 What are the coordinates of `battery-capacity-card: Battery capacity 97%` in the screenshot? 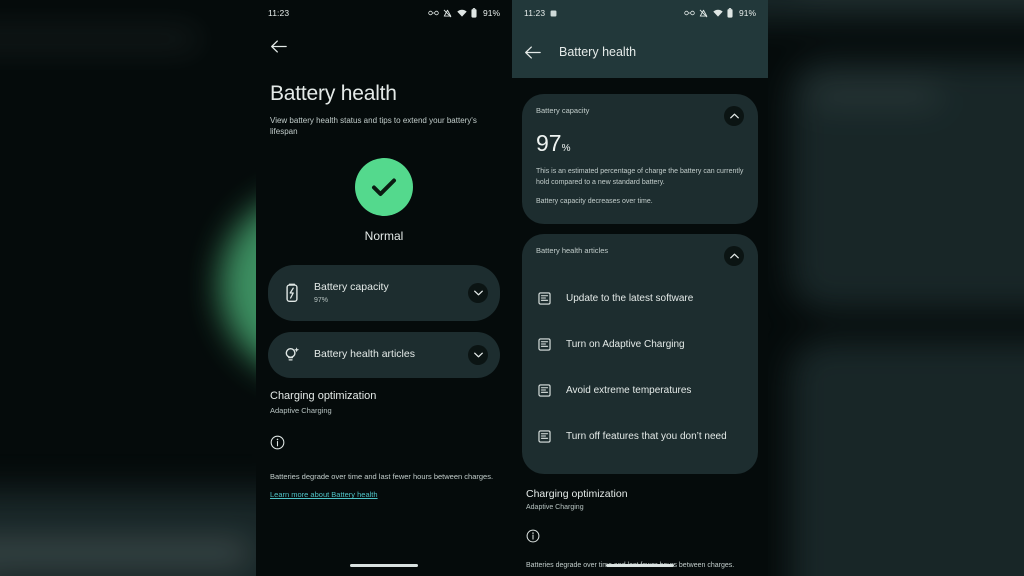 It's located at (384, 292).